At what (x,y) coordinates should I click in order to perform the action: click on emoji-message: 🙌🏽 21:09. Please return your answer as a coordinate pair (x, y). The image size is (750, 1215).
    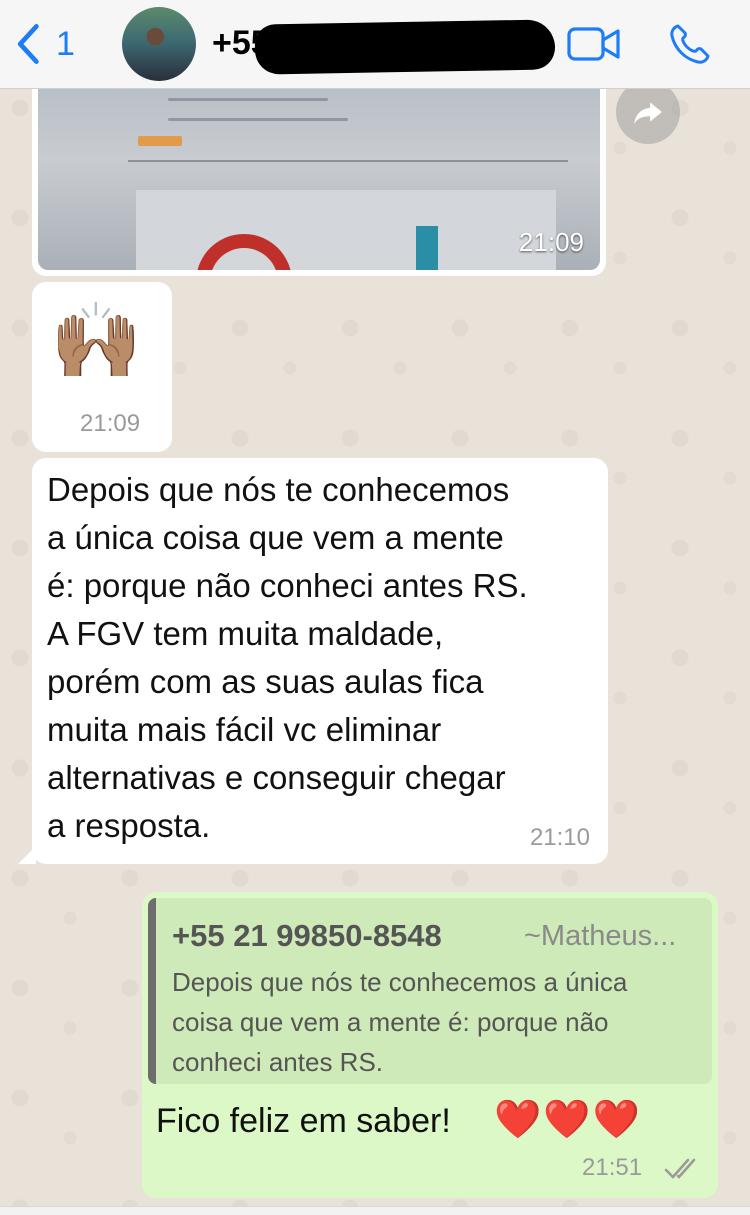
    Looking at the image, I should click on (102, 367).